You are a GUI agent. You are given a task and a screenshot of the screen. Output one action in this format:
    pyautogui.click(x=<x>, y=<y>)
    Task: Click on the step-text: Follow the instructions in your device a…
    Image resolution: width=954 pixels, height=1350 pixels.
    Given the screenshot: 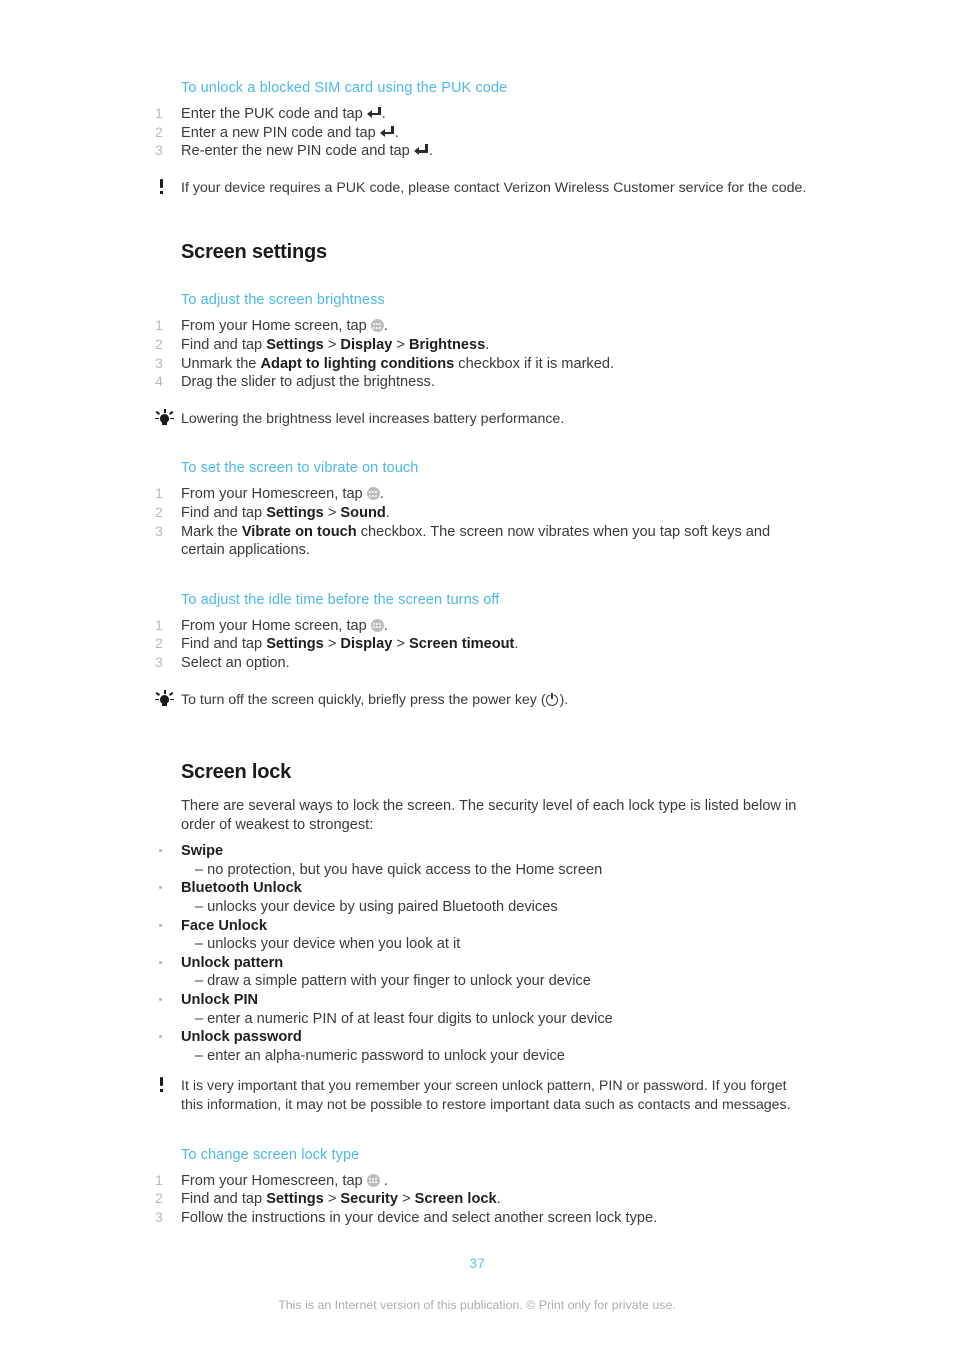 What is the action you would take?
    pyautogui.click(x=419, y=1217)
    